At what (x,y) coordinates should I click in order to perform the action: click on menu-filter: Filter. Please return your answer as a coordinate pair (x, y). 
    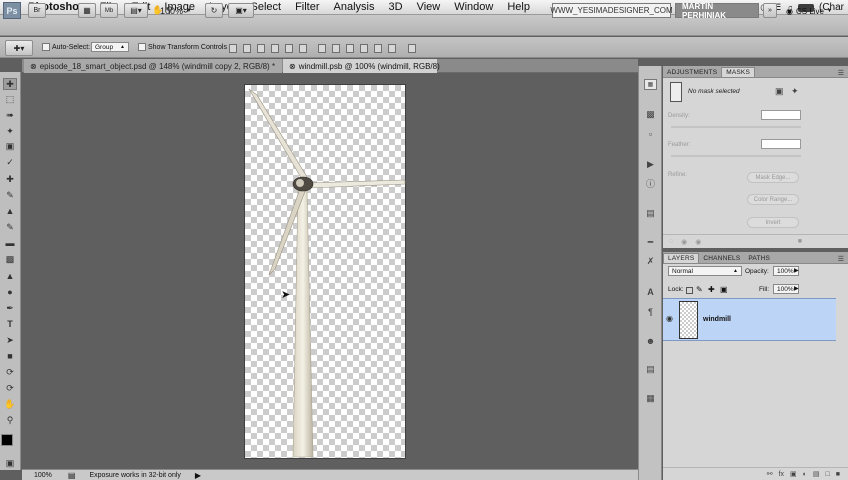
    Looking at the image, I should click on (308, 7).